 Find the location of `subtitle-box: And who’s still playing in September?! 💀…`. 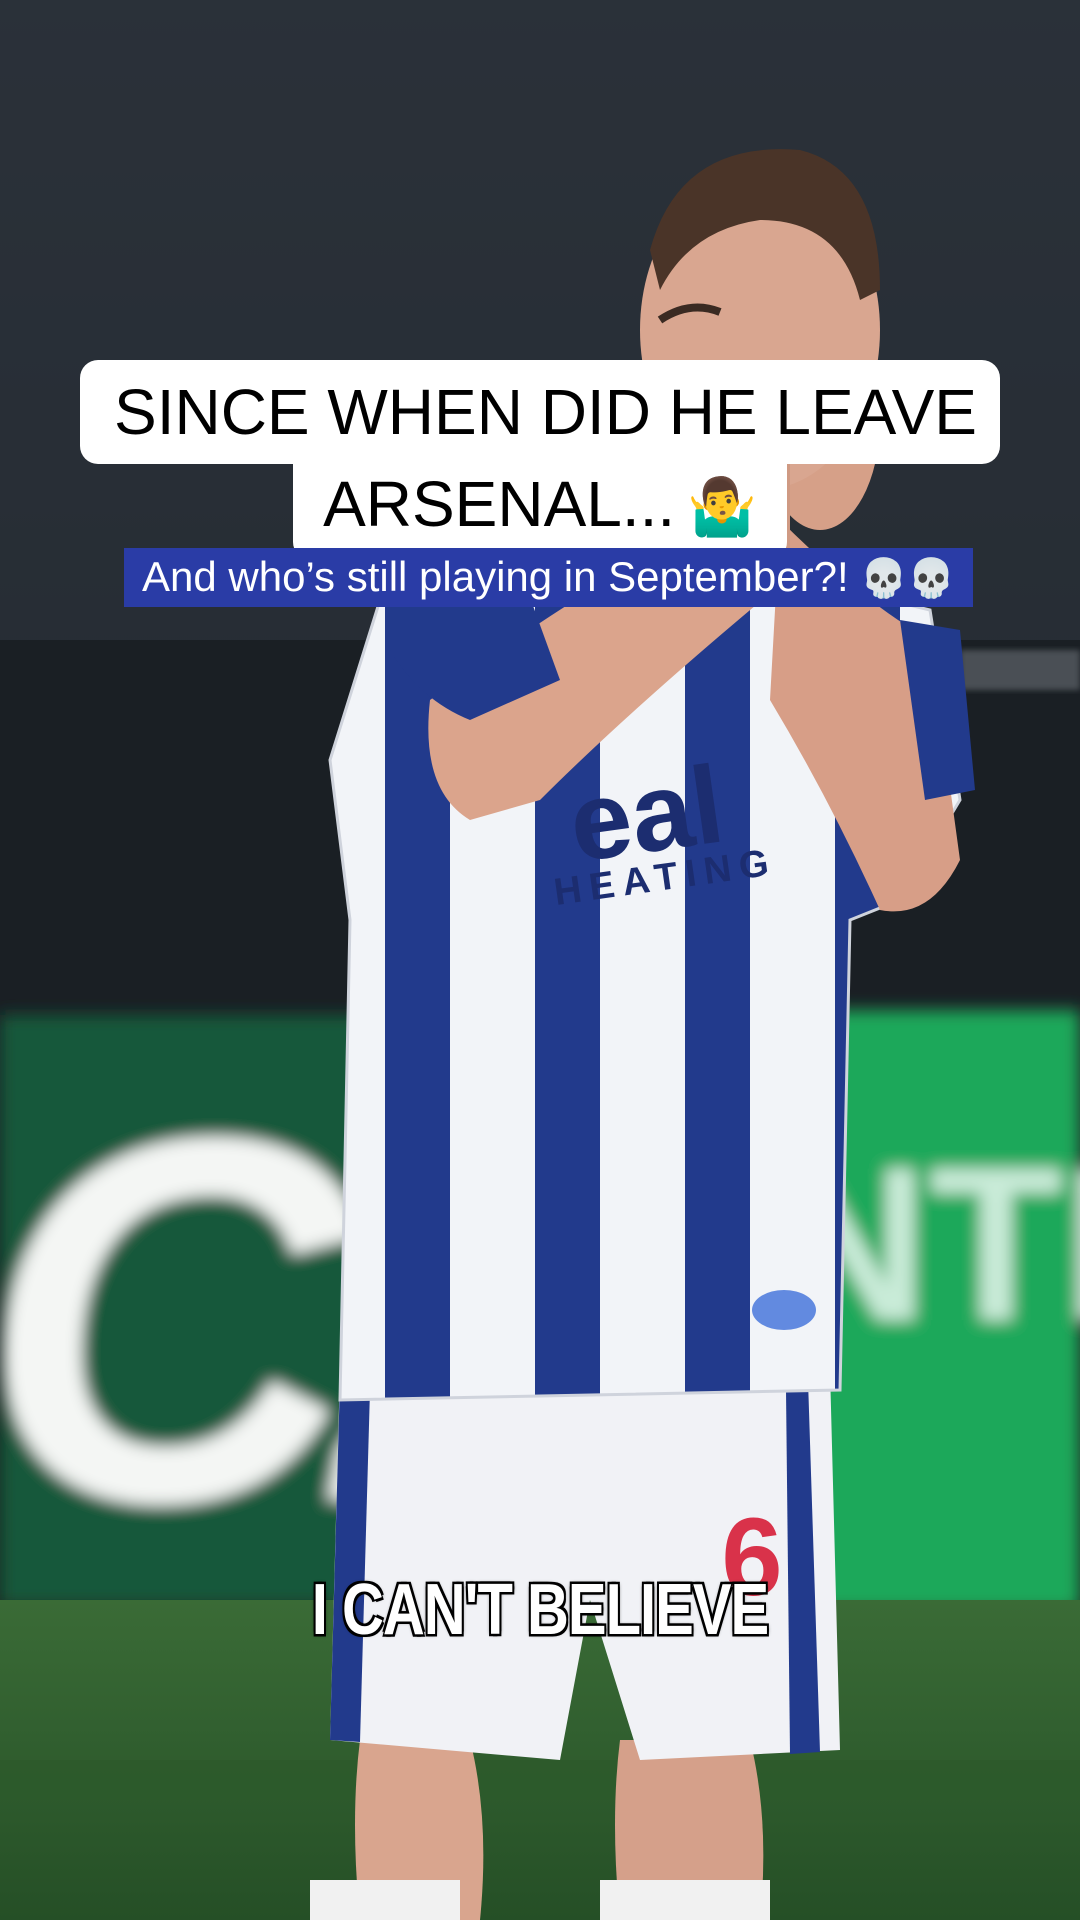

subtitle-box: And who’s still playing in September?! 💀… is located at coordinates (548, 577).